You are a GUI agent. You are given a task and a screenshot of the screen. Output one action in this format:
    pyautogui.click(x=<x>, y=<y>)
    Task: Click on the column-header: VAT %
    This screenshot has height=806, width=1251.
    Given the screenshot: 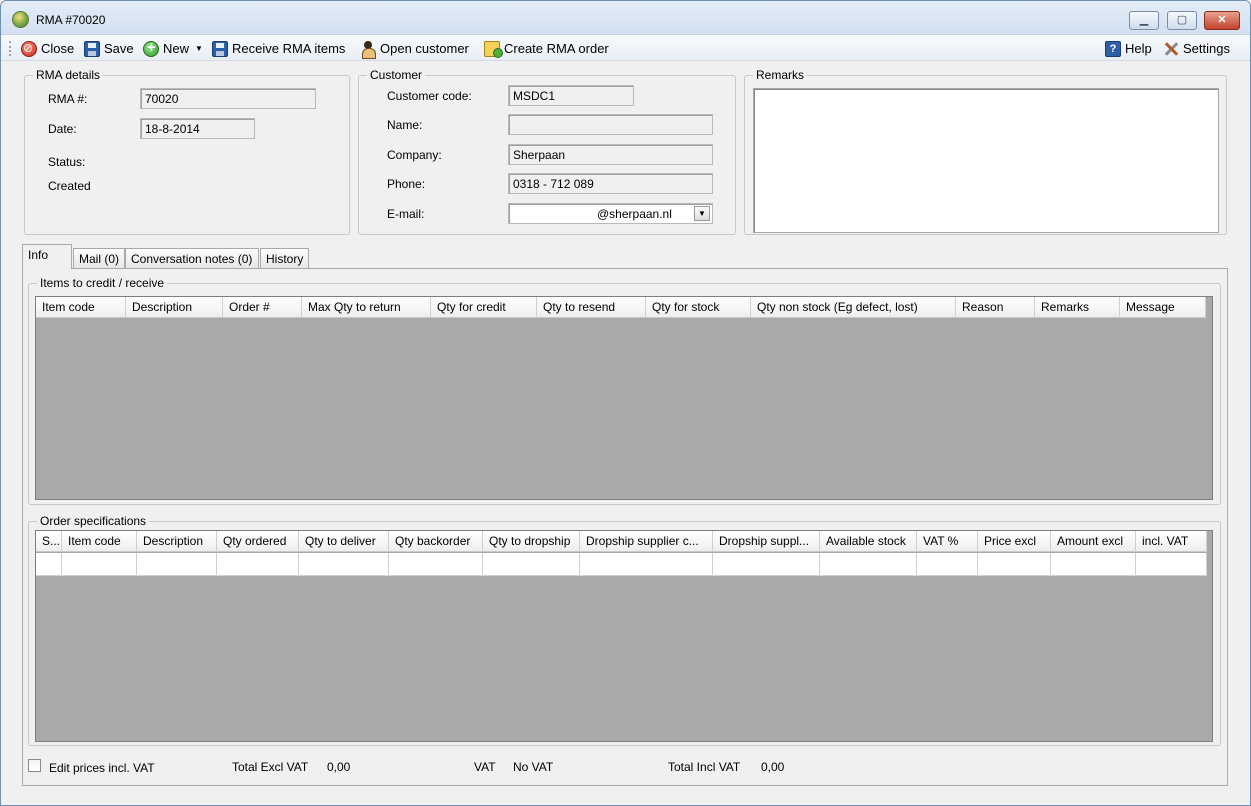 What is the action you would take?
    pyautogui.click(x=947, y=541)
    